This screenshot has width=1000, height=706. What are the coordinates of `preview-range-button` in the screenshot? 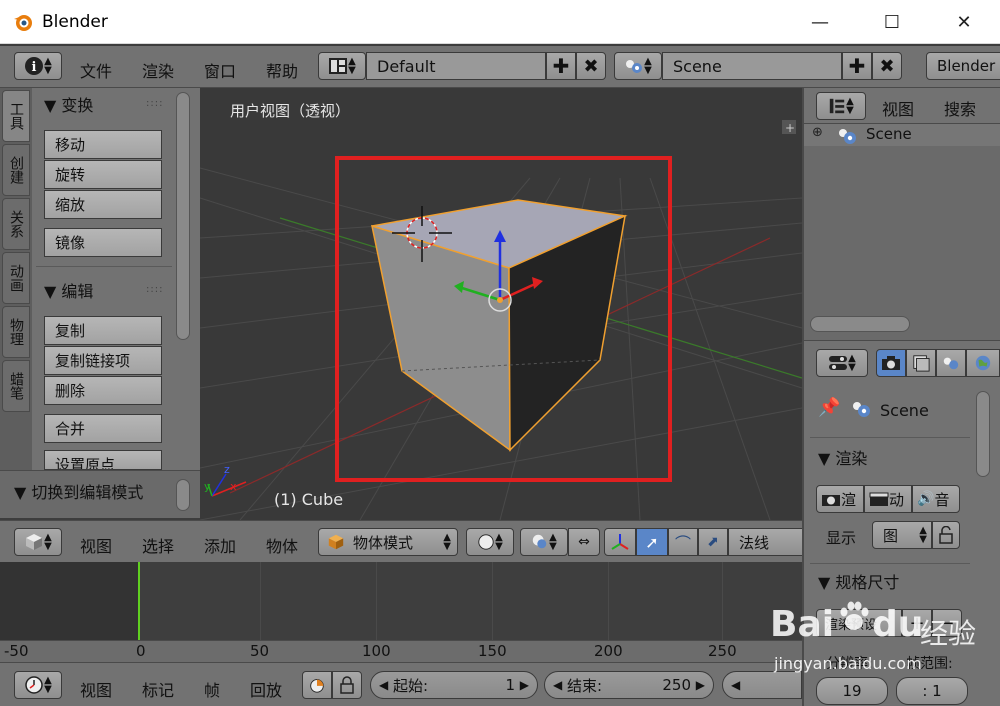 It's located at (317, 685).